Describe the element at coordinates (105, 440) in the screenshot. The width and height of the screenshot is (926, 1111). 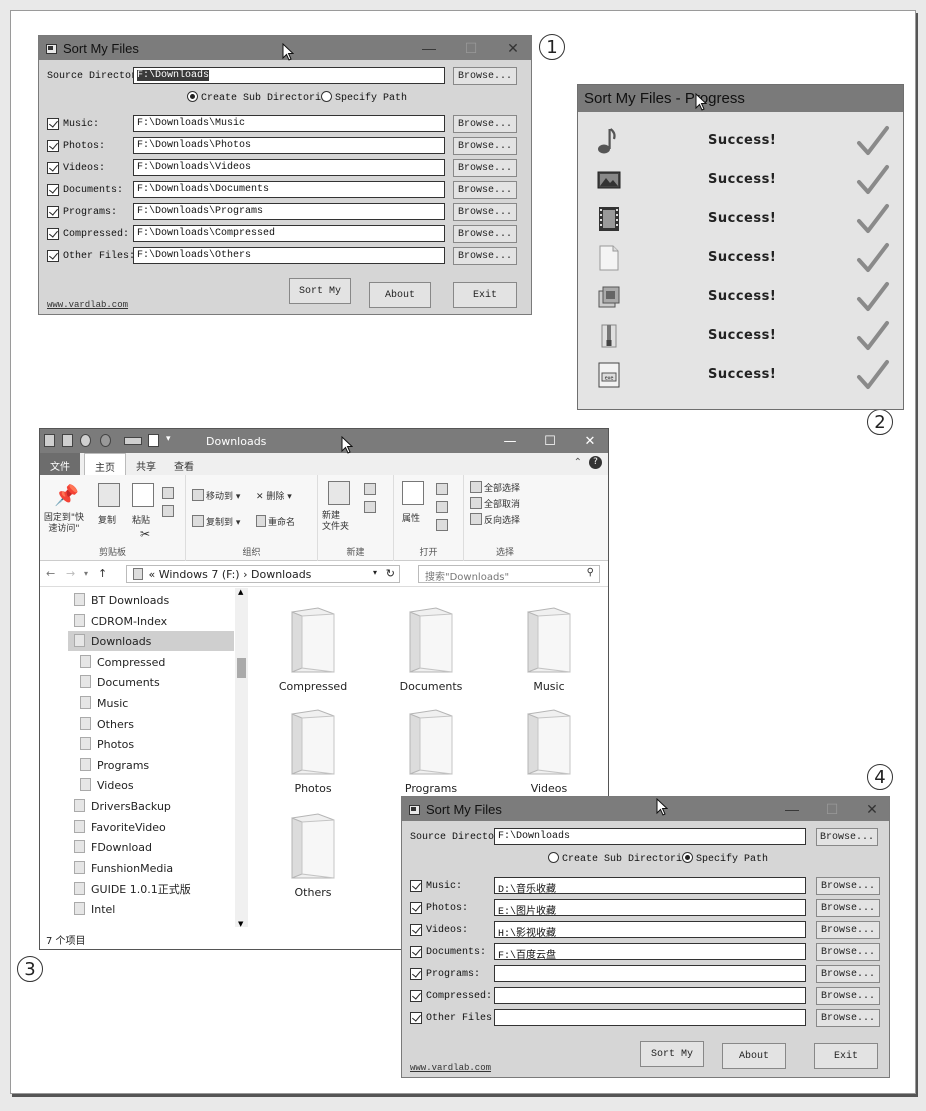
I see `redo-icon` at that location.